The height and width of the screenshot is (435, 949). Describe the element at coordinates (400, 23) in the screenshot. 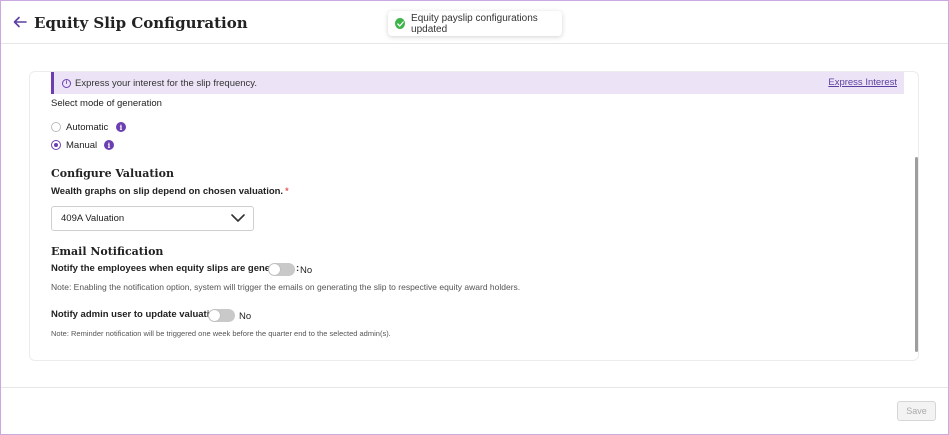

I see `check-circle-icon` at that location.